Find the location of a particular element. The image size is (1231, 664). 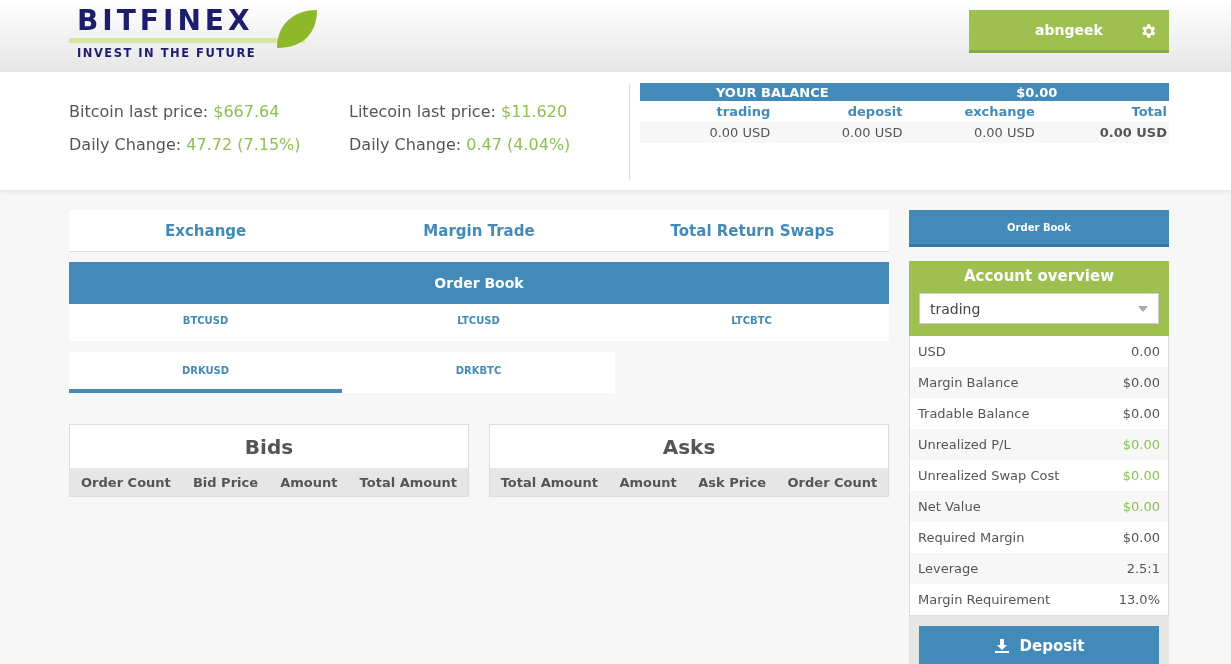

column-header: trading is located at coordinates (743, 112).